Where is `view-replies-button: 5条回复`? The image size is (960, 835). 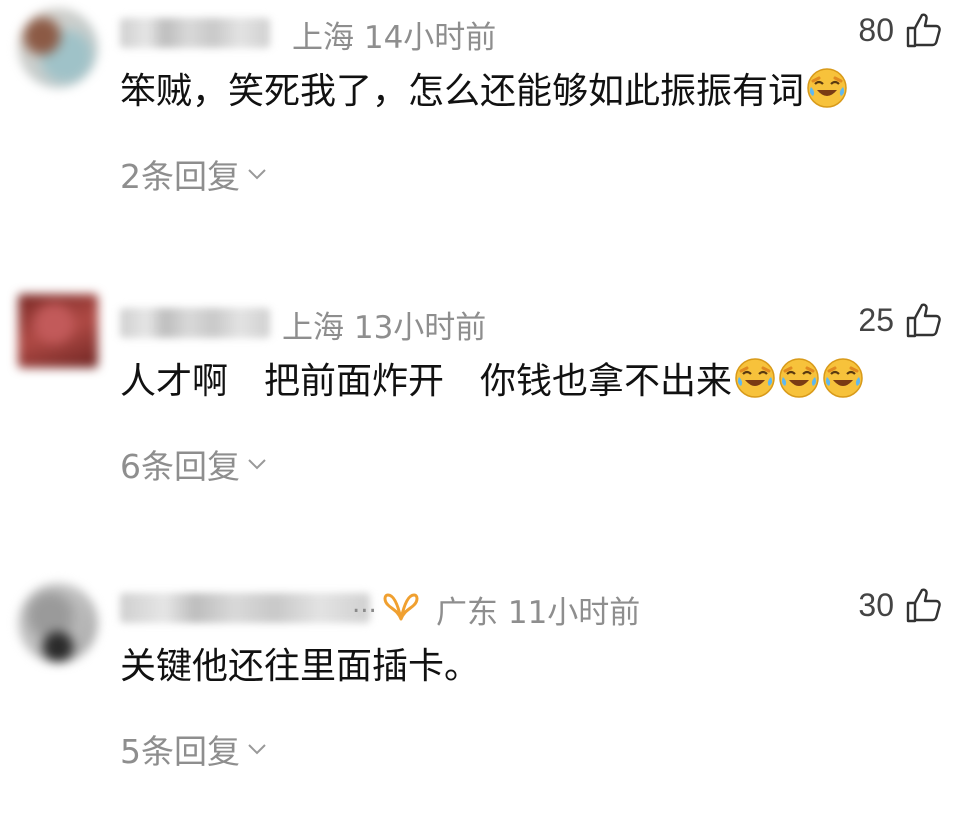 view-replies-button: 5条回复 is located at coordinates (194, 749).